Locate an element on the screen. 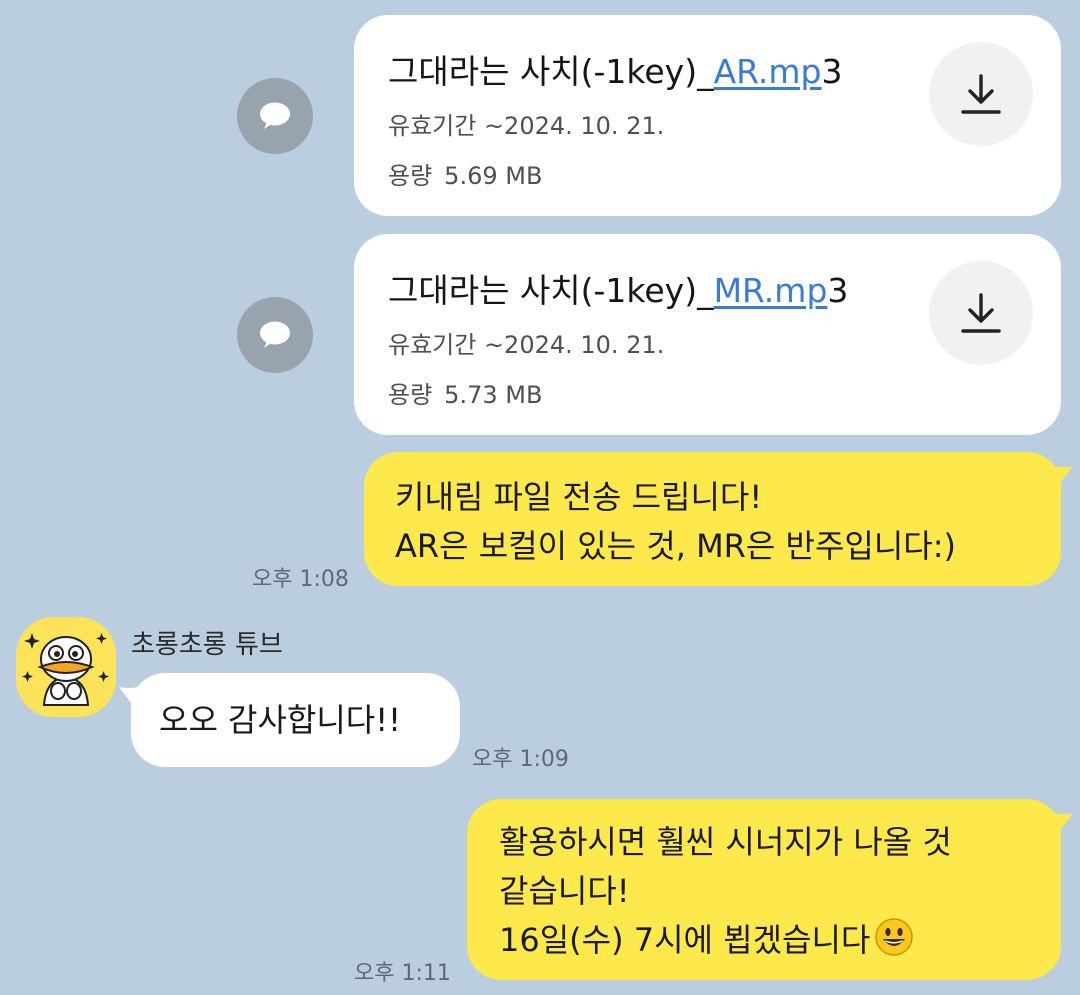 The width and height of the screenshot is (1080, 995). avatar is located at coordinates (66, 667).